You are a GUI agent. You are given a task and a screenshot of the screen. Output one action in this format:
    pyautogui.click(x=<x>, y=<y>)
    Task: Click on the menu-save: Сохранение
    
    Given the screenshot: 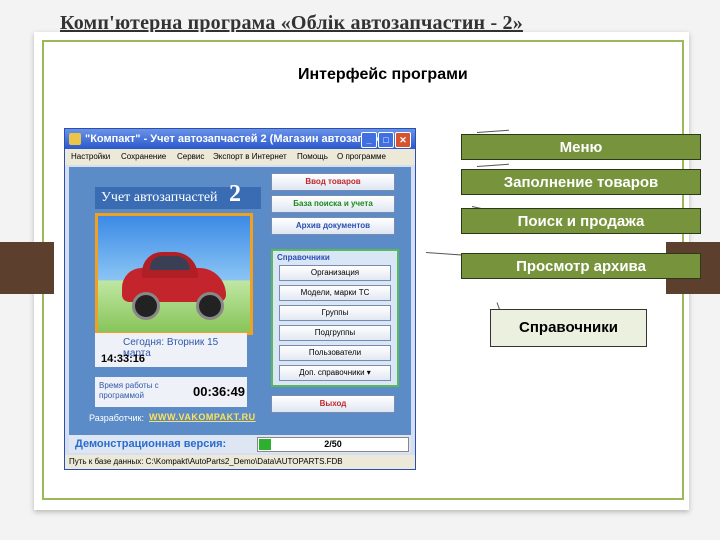 What is the action you would take?
    pyautogui.click(x=143, y=156)
    